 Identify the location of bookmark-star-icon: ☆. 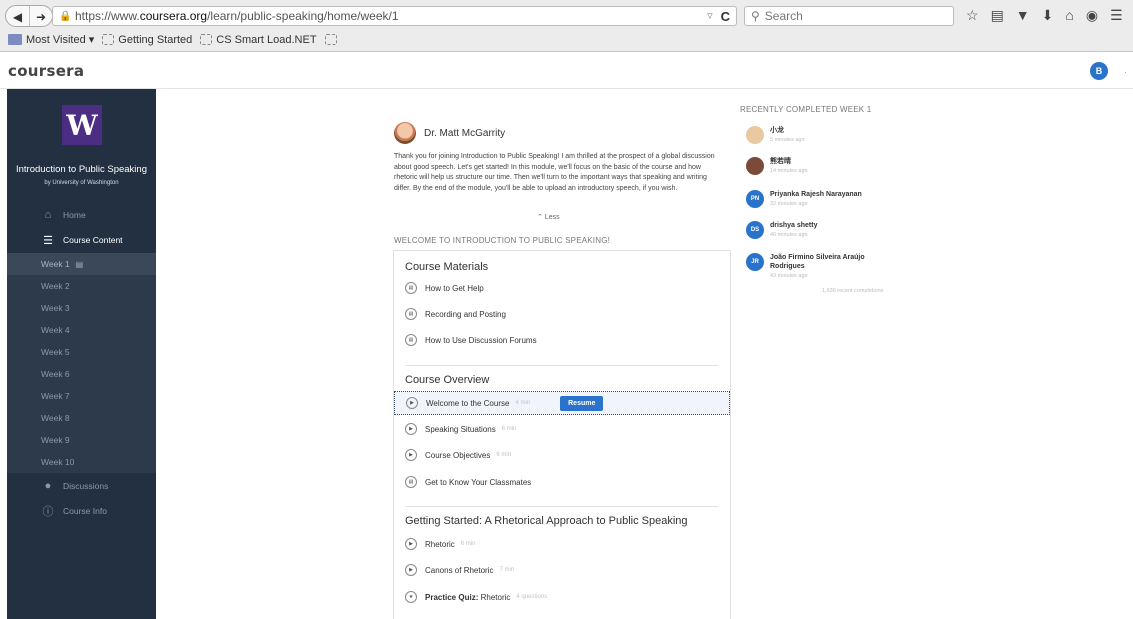
(972, 15).